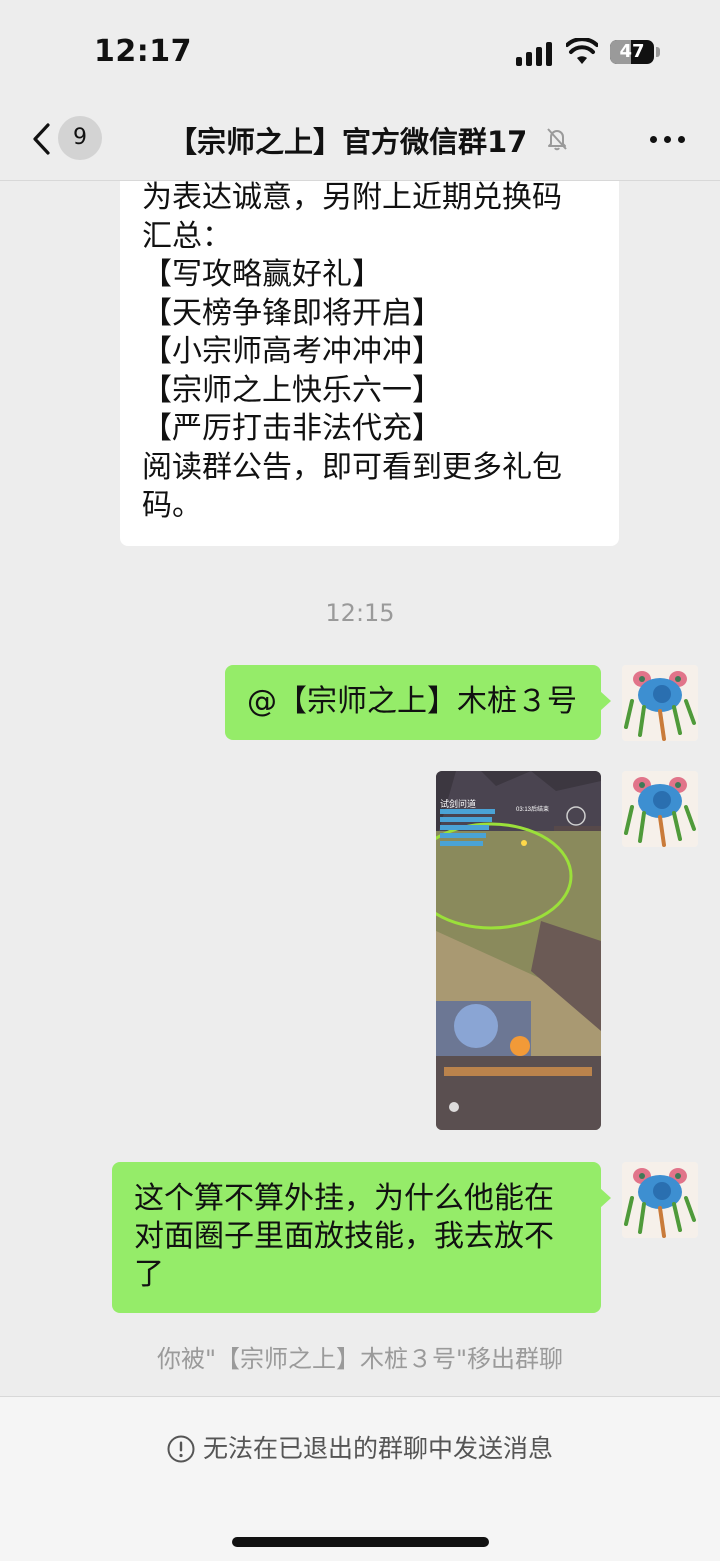 This screenshot has height=1561, width=720. I want to click on message-line: 【小宗师高考冲冲冲】, so click(292, 351).